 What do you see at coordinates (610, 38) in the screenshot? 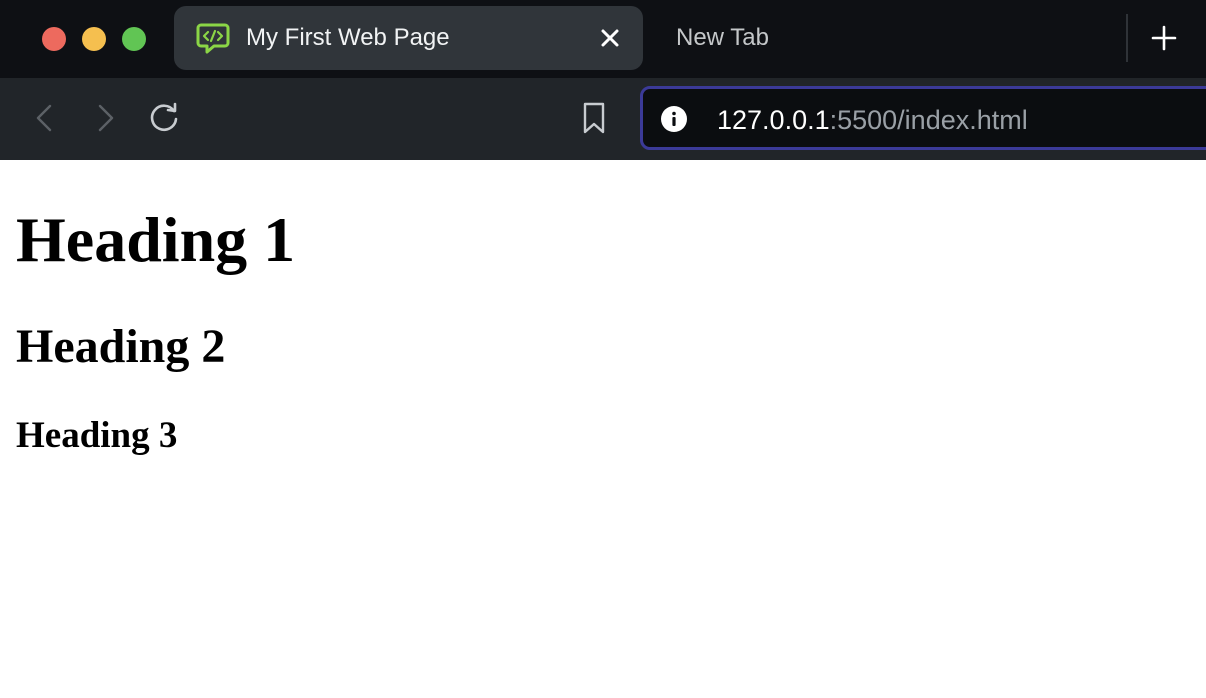
I see `tab-close-icon` at bounding box center [610, 38].